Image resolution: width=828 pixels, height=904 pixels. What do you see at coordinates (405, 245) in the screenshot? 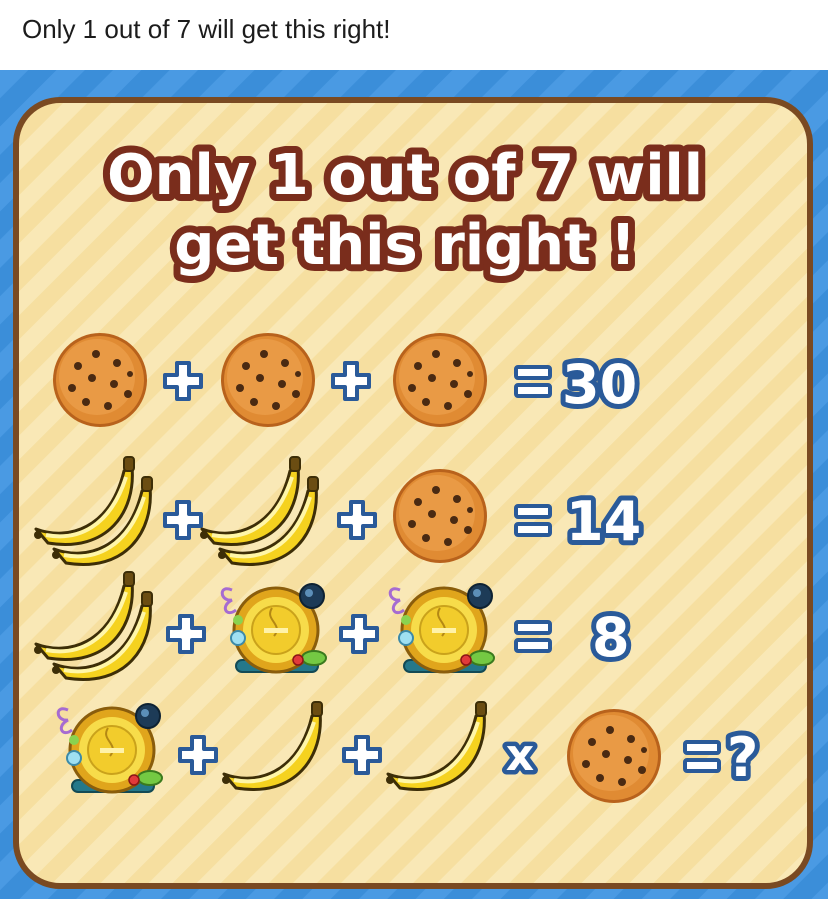
I see `title-line2: get this right !` at bounding box center [405, 245].